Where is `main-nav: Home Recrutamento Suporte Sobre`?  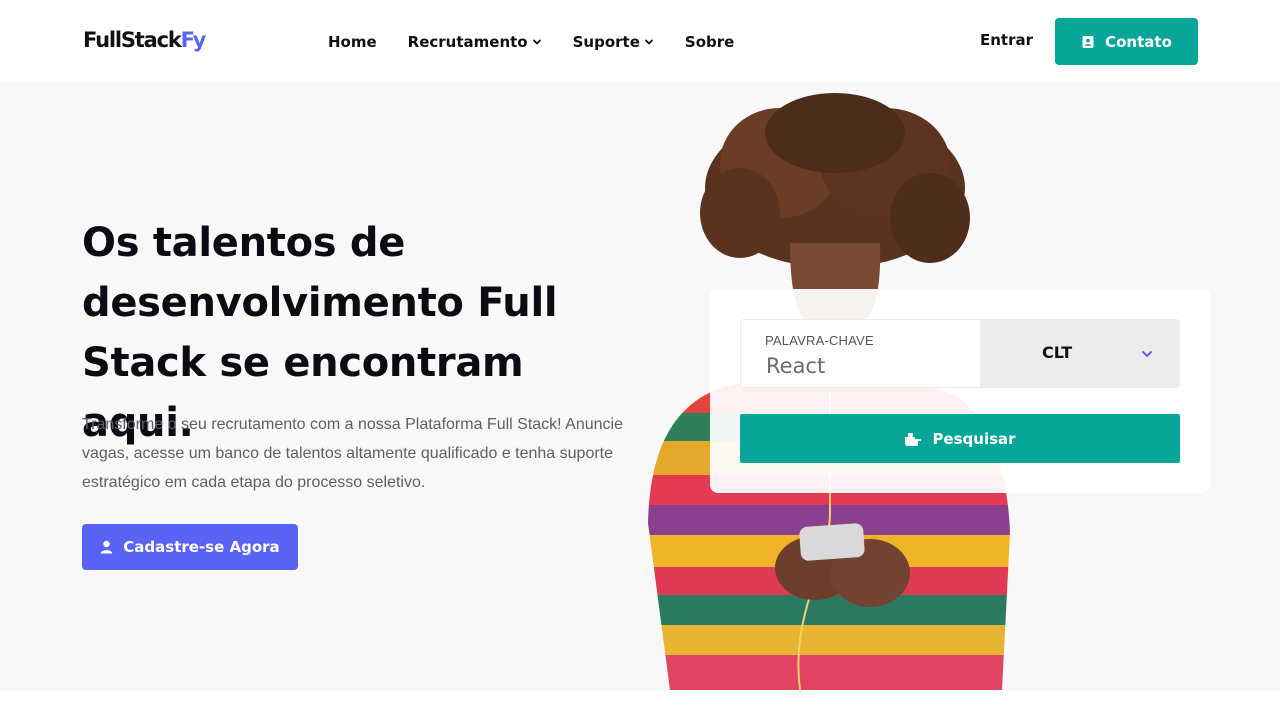 main-nav: Home Recrutamento Suporte Sobre is located at coordinates (546, 41).